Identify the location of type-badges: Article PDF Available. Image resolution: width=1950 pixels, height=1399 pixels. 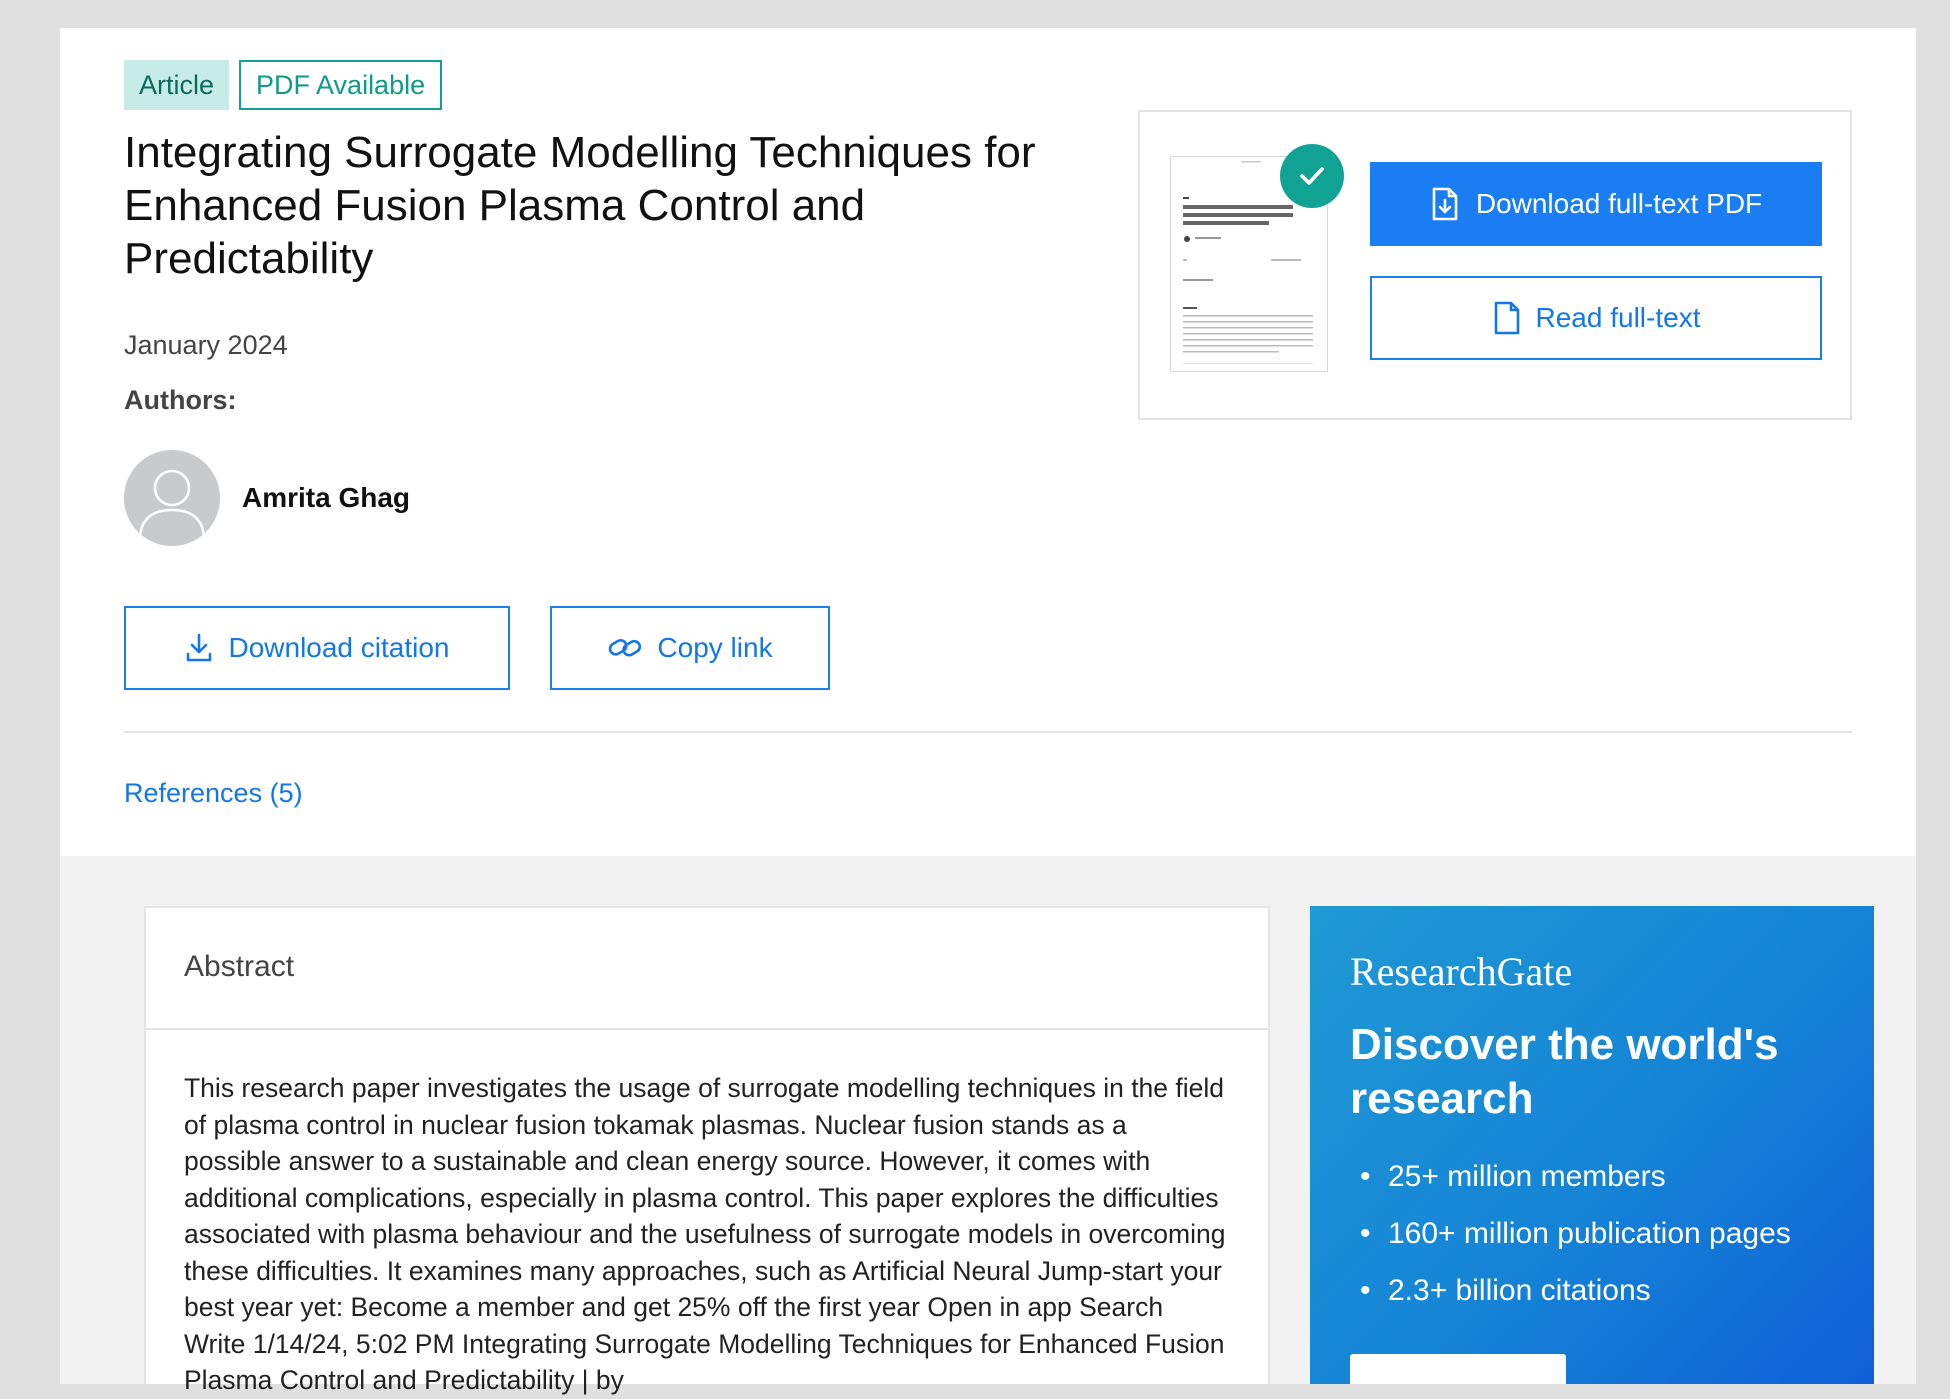
(283, 85).